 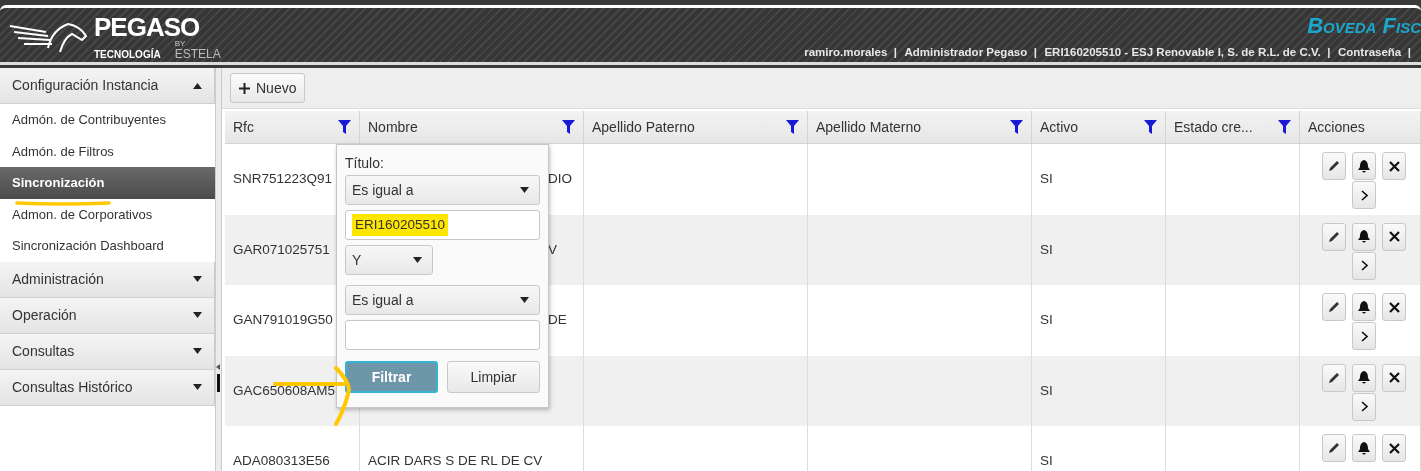 I want to click on column-header: Acciones, so click(x=1360, y=127).